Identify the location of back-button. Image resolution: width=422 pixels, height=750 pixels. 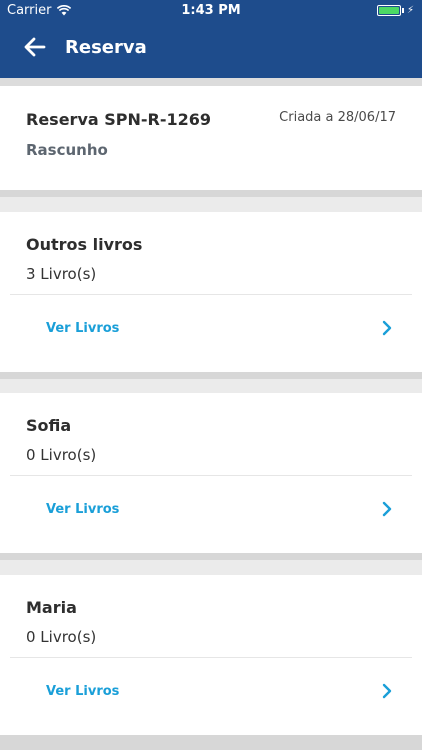
(35, 47).